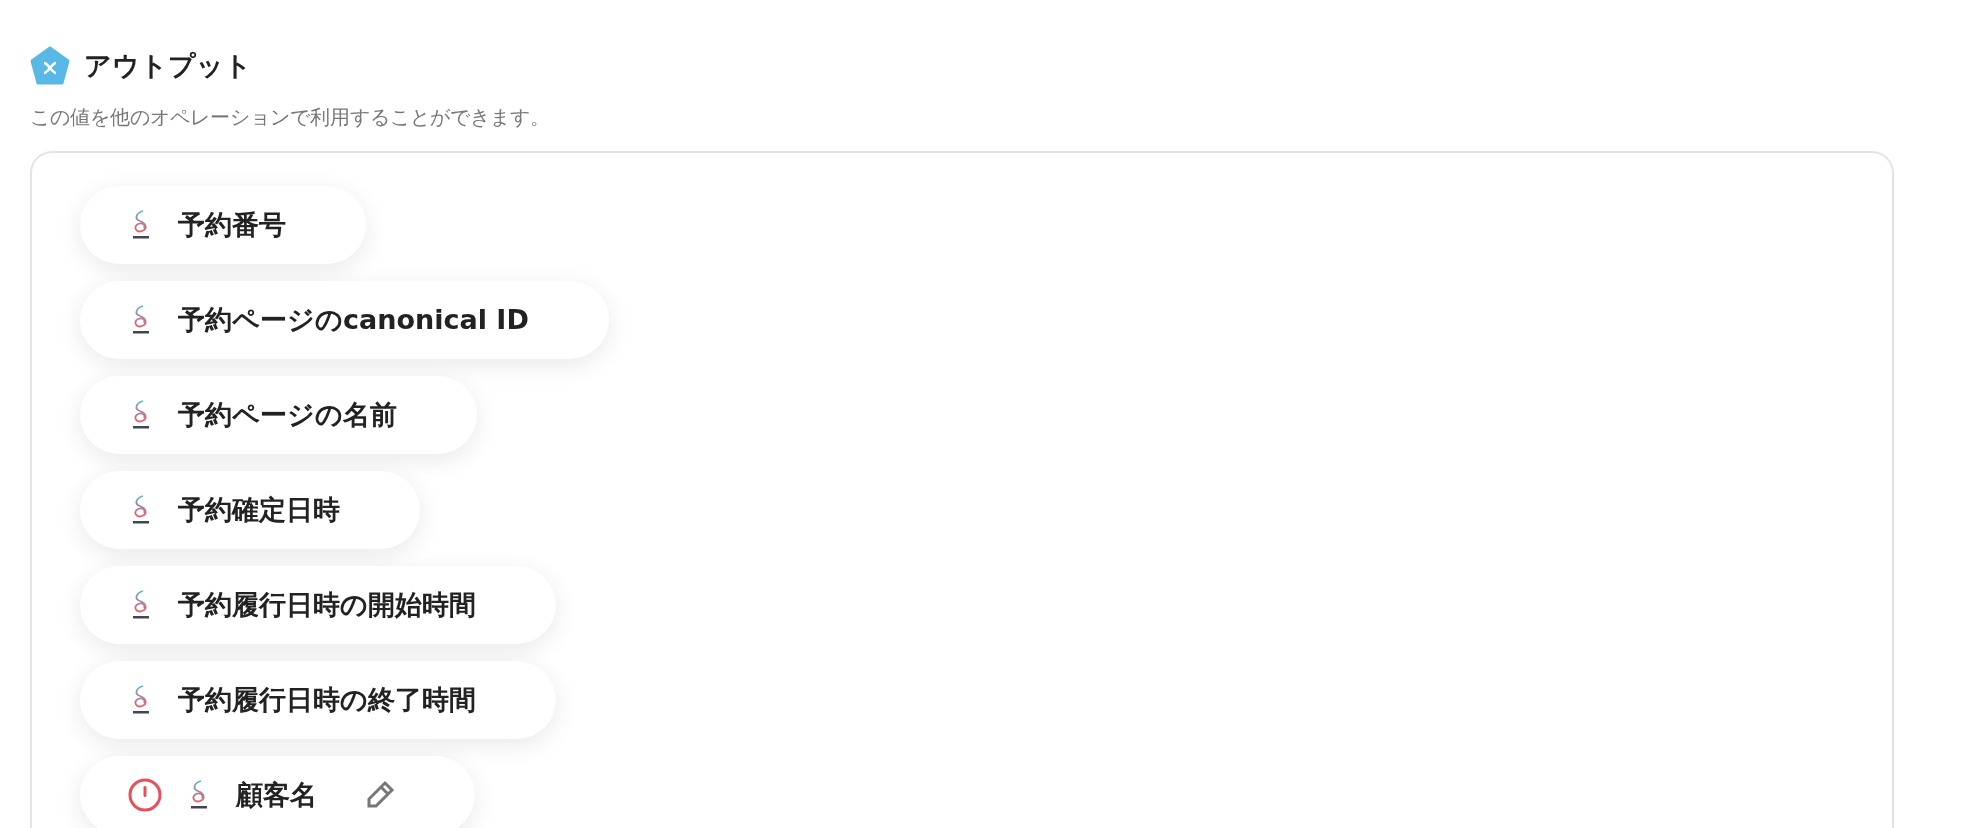 The height and width of the screenshot is (828, 1978). What do you see at coordinates (380, 795) in the screenshot?
I see `pencil-icon` at bounding box center [380, 795].